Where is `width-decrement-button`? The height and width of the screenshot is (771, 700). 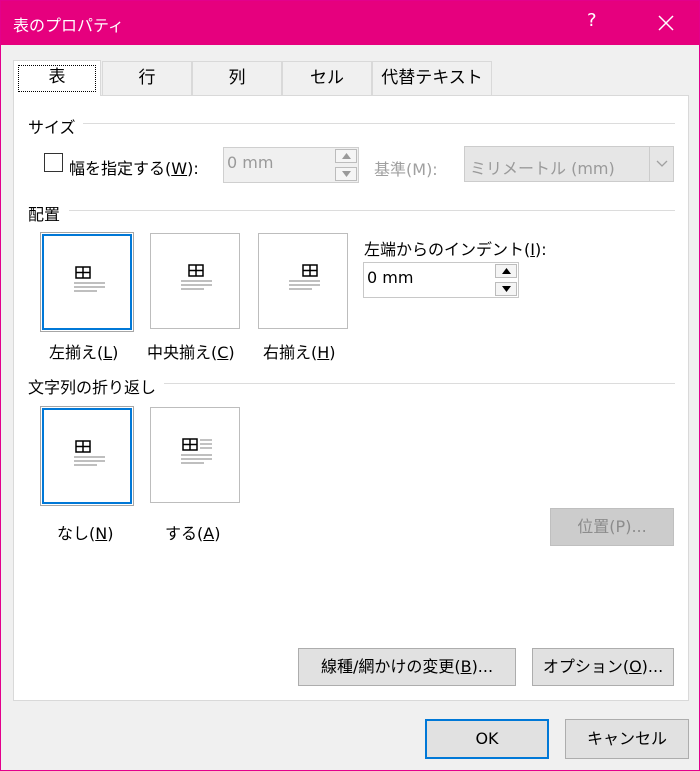
width-decrement-button is located at coordinates (346, 174).